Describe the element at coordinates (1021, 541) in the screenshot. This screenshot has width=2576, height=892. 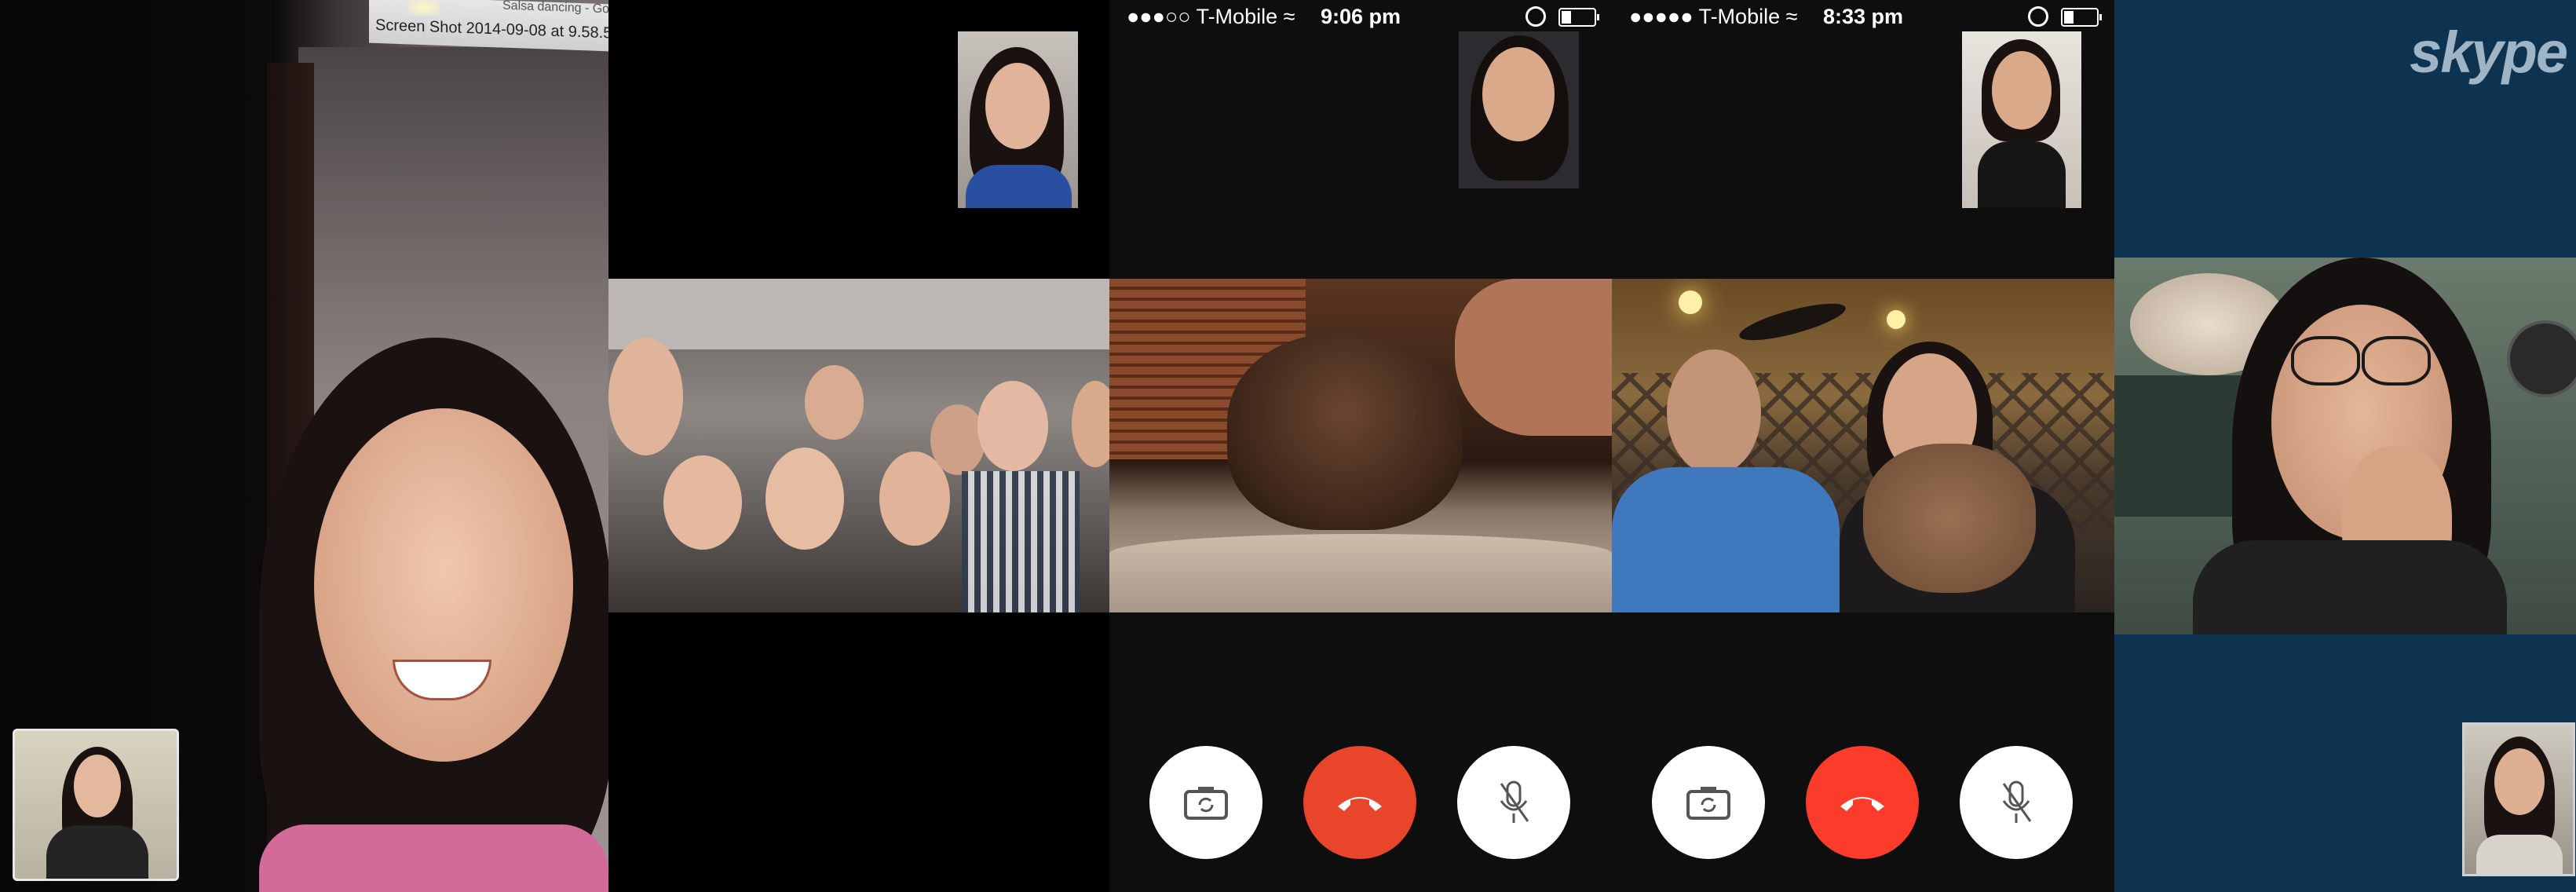
I see `plaid-shirt` at that location.